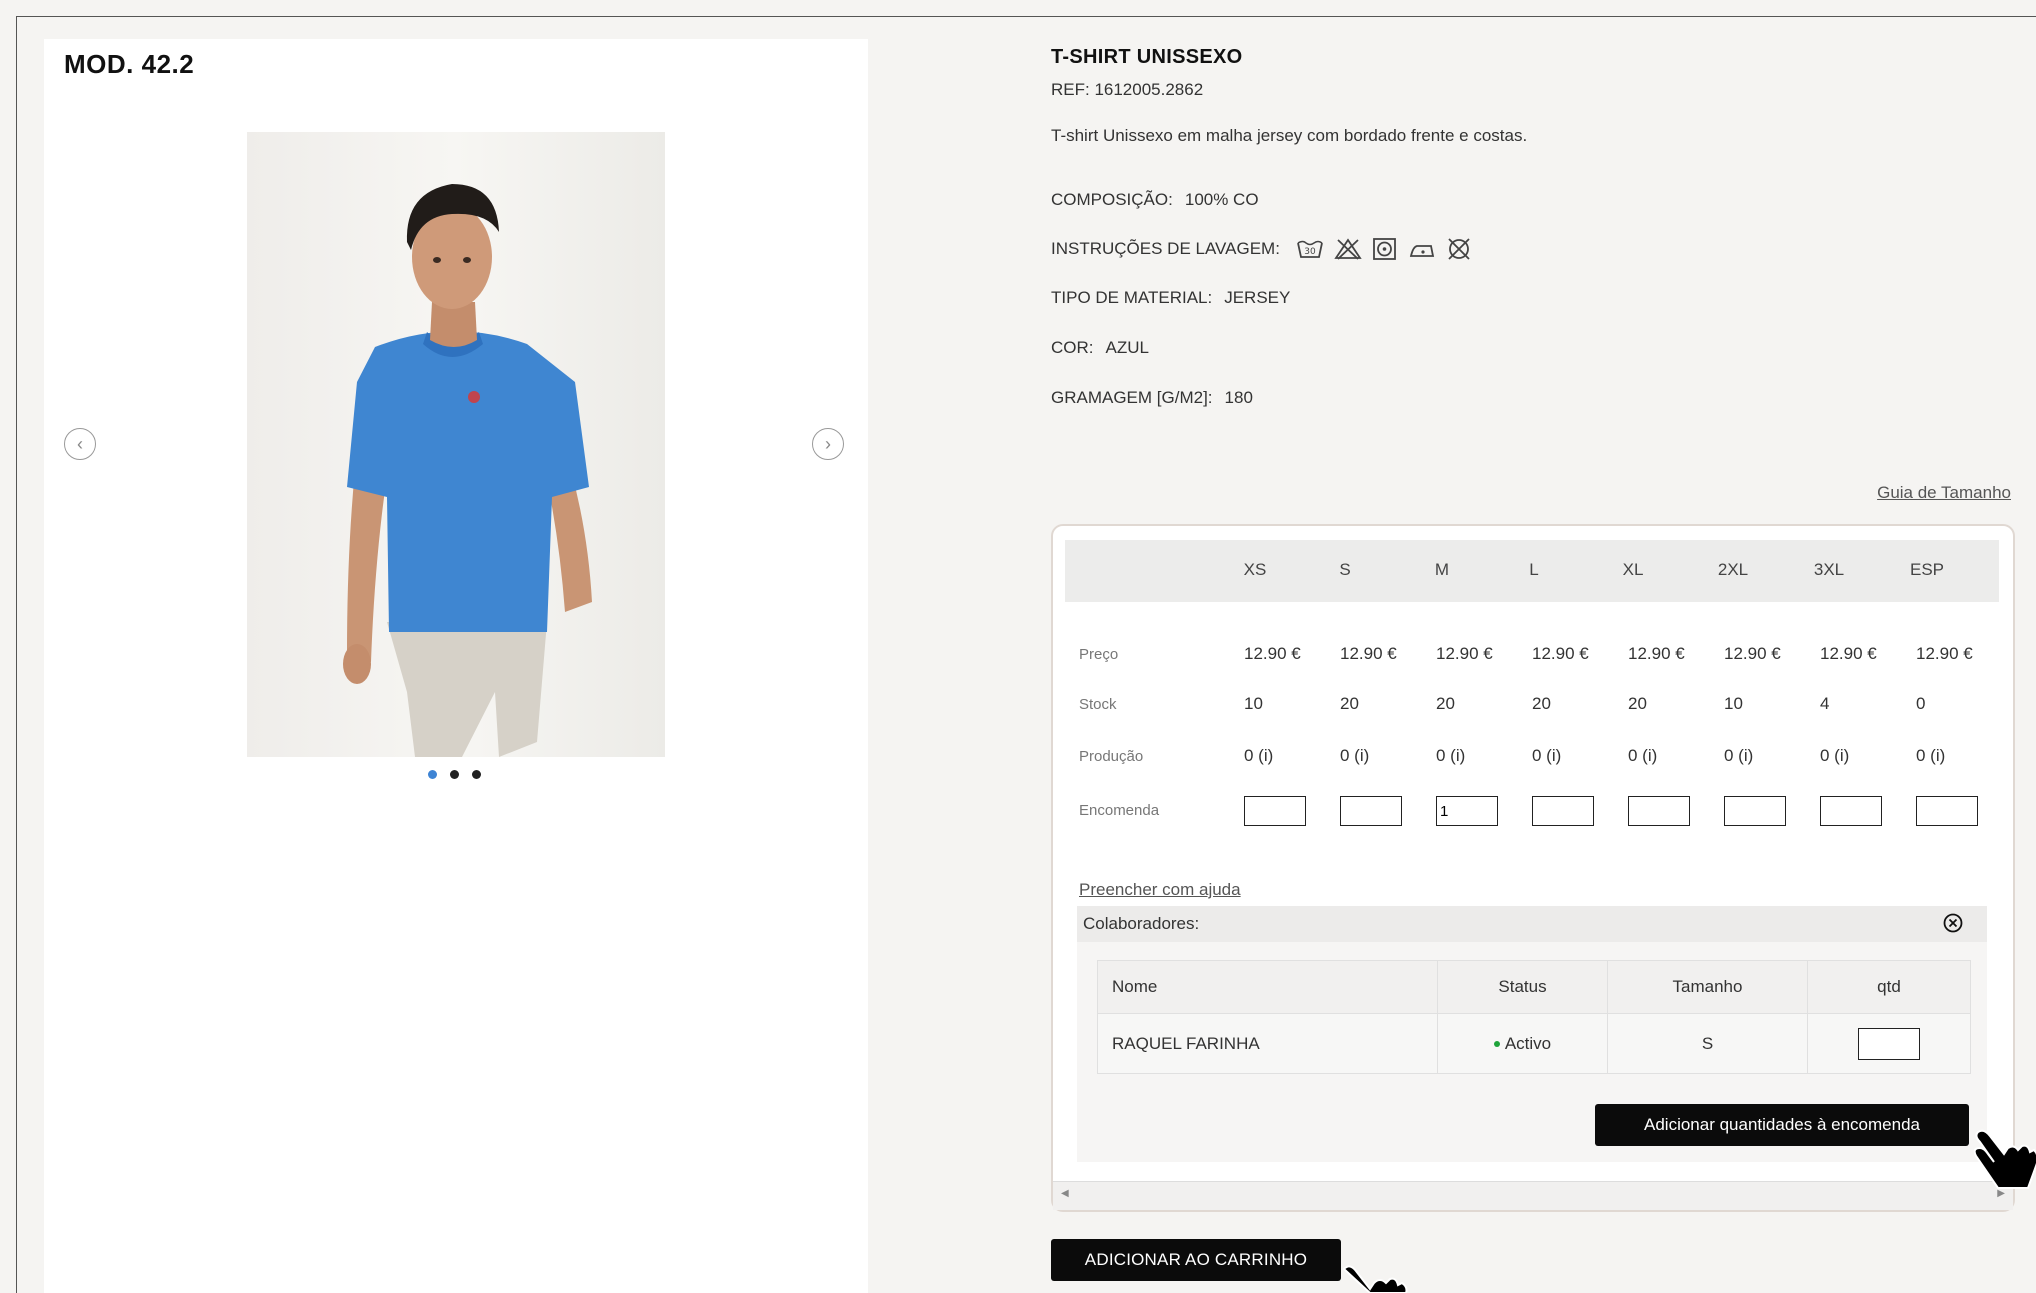 This screenshot has height=1293, width=2036. Describe the element at coordinates (1345, 569) in the screenshot. I see `size-header: S` at that location.